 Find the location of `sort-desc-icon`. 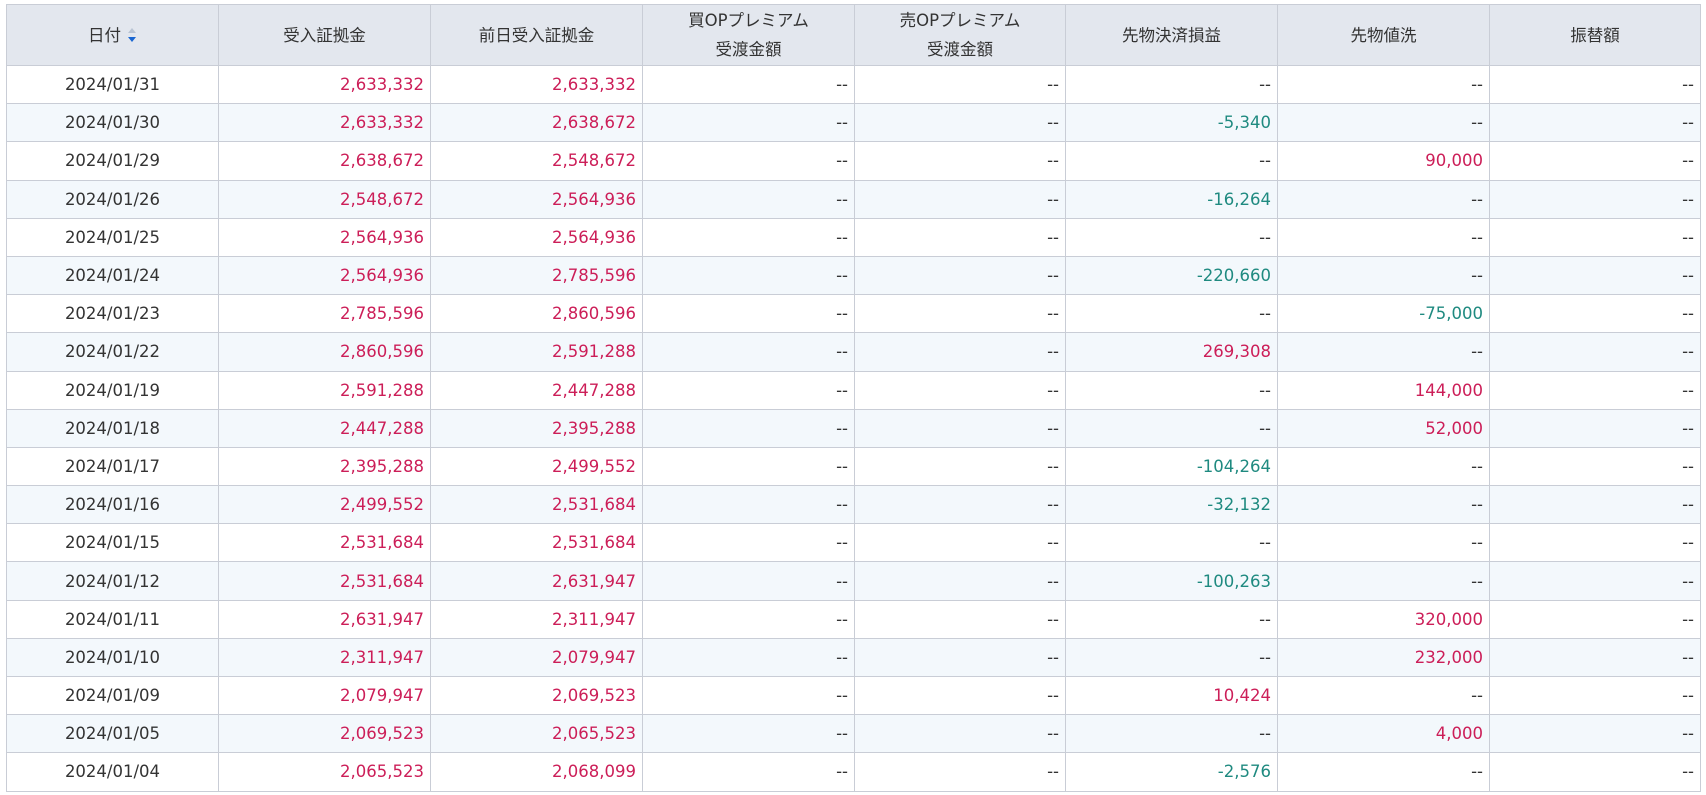

sort-desc-icon is located at coordinates (132, 35).